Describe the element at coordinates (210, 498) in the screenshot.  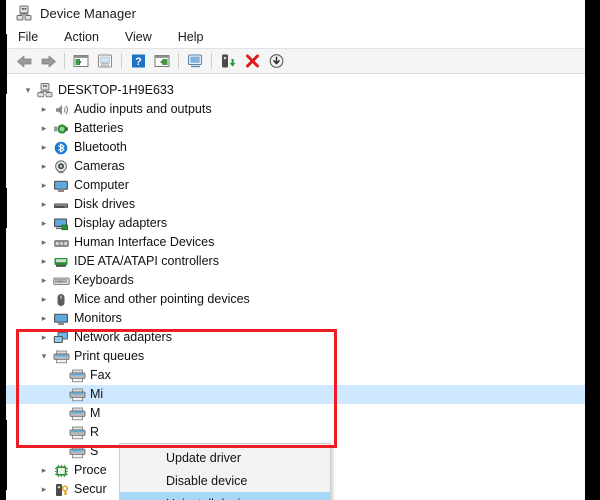
I see `ctx-item-label: Uninstall device` at that location.